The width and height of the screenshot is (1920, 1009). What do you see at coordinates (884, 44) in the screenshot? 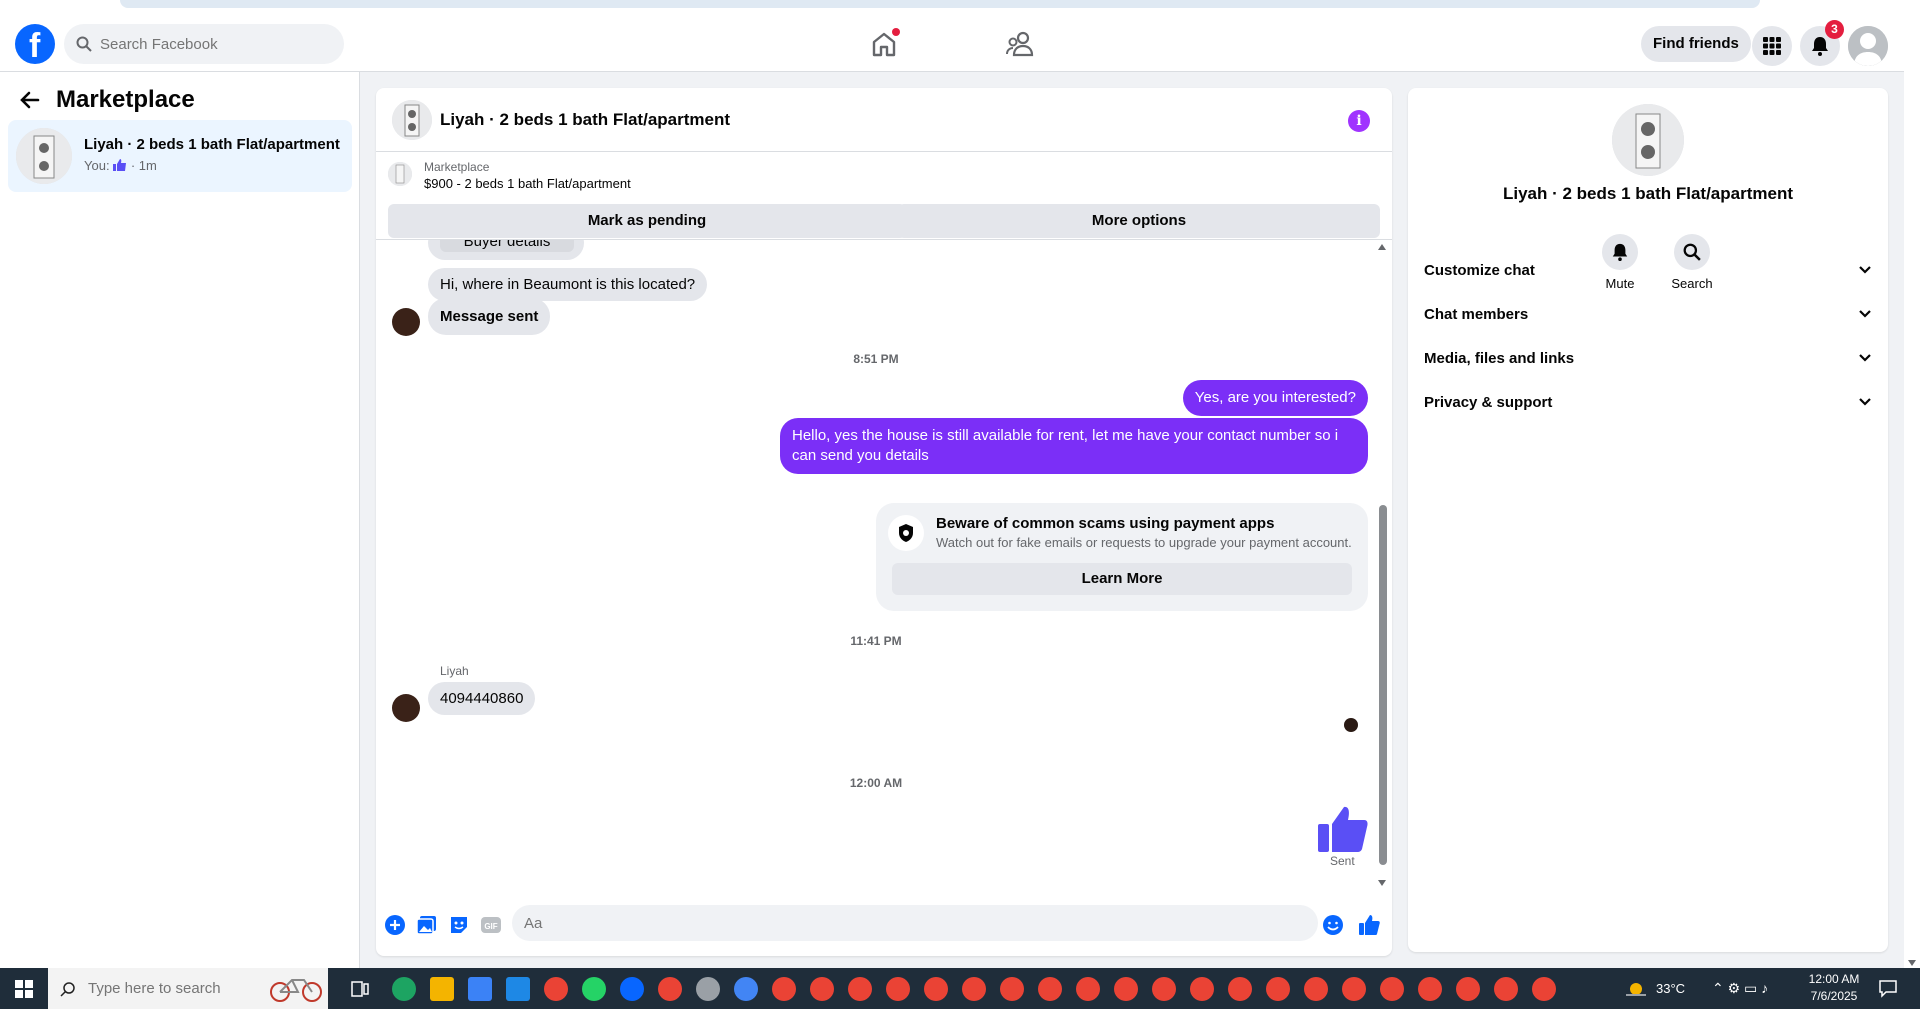
I see `home-nav-icon` at bounding box center [884, 44].